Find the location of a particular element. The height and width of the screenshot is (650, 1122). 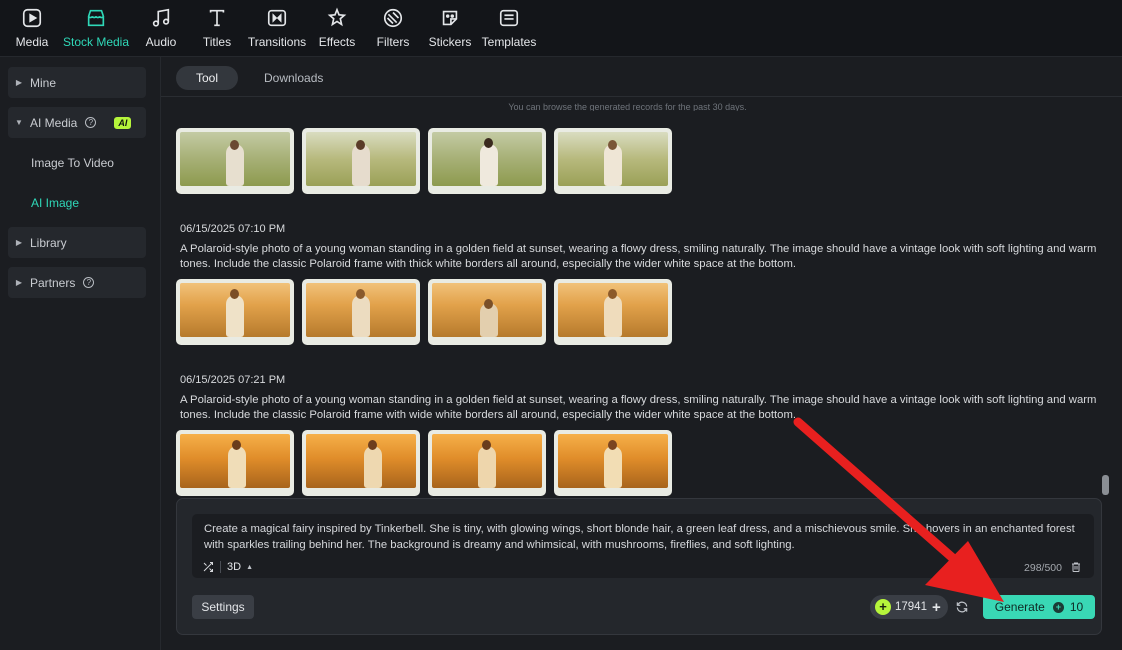

toolbar-media-label: Media is located at coordinates (32, 42).